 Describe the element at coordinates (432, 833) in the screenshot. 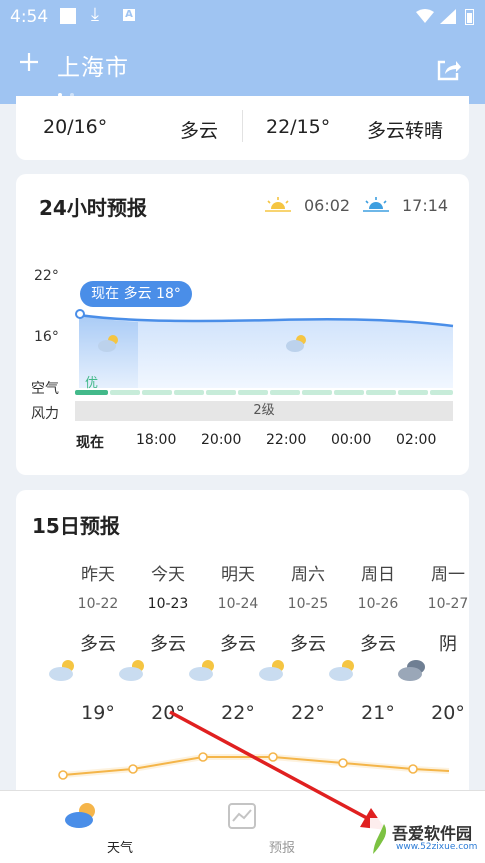

I see `watermark-text: 吾爱软件园` at that location.